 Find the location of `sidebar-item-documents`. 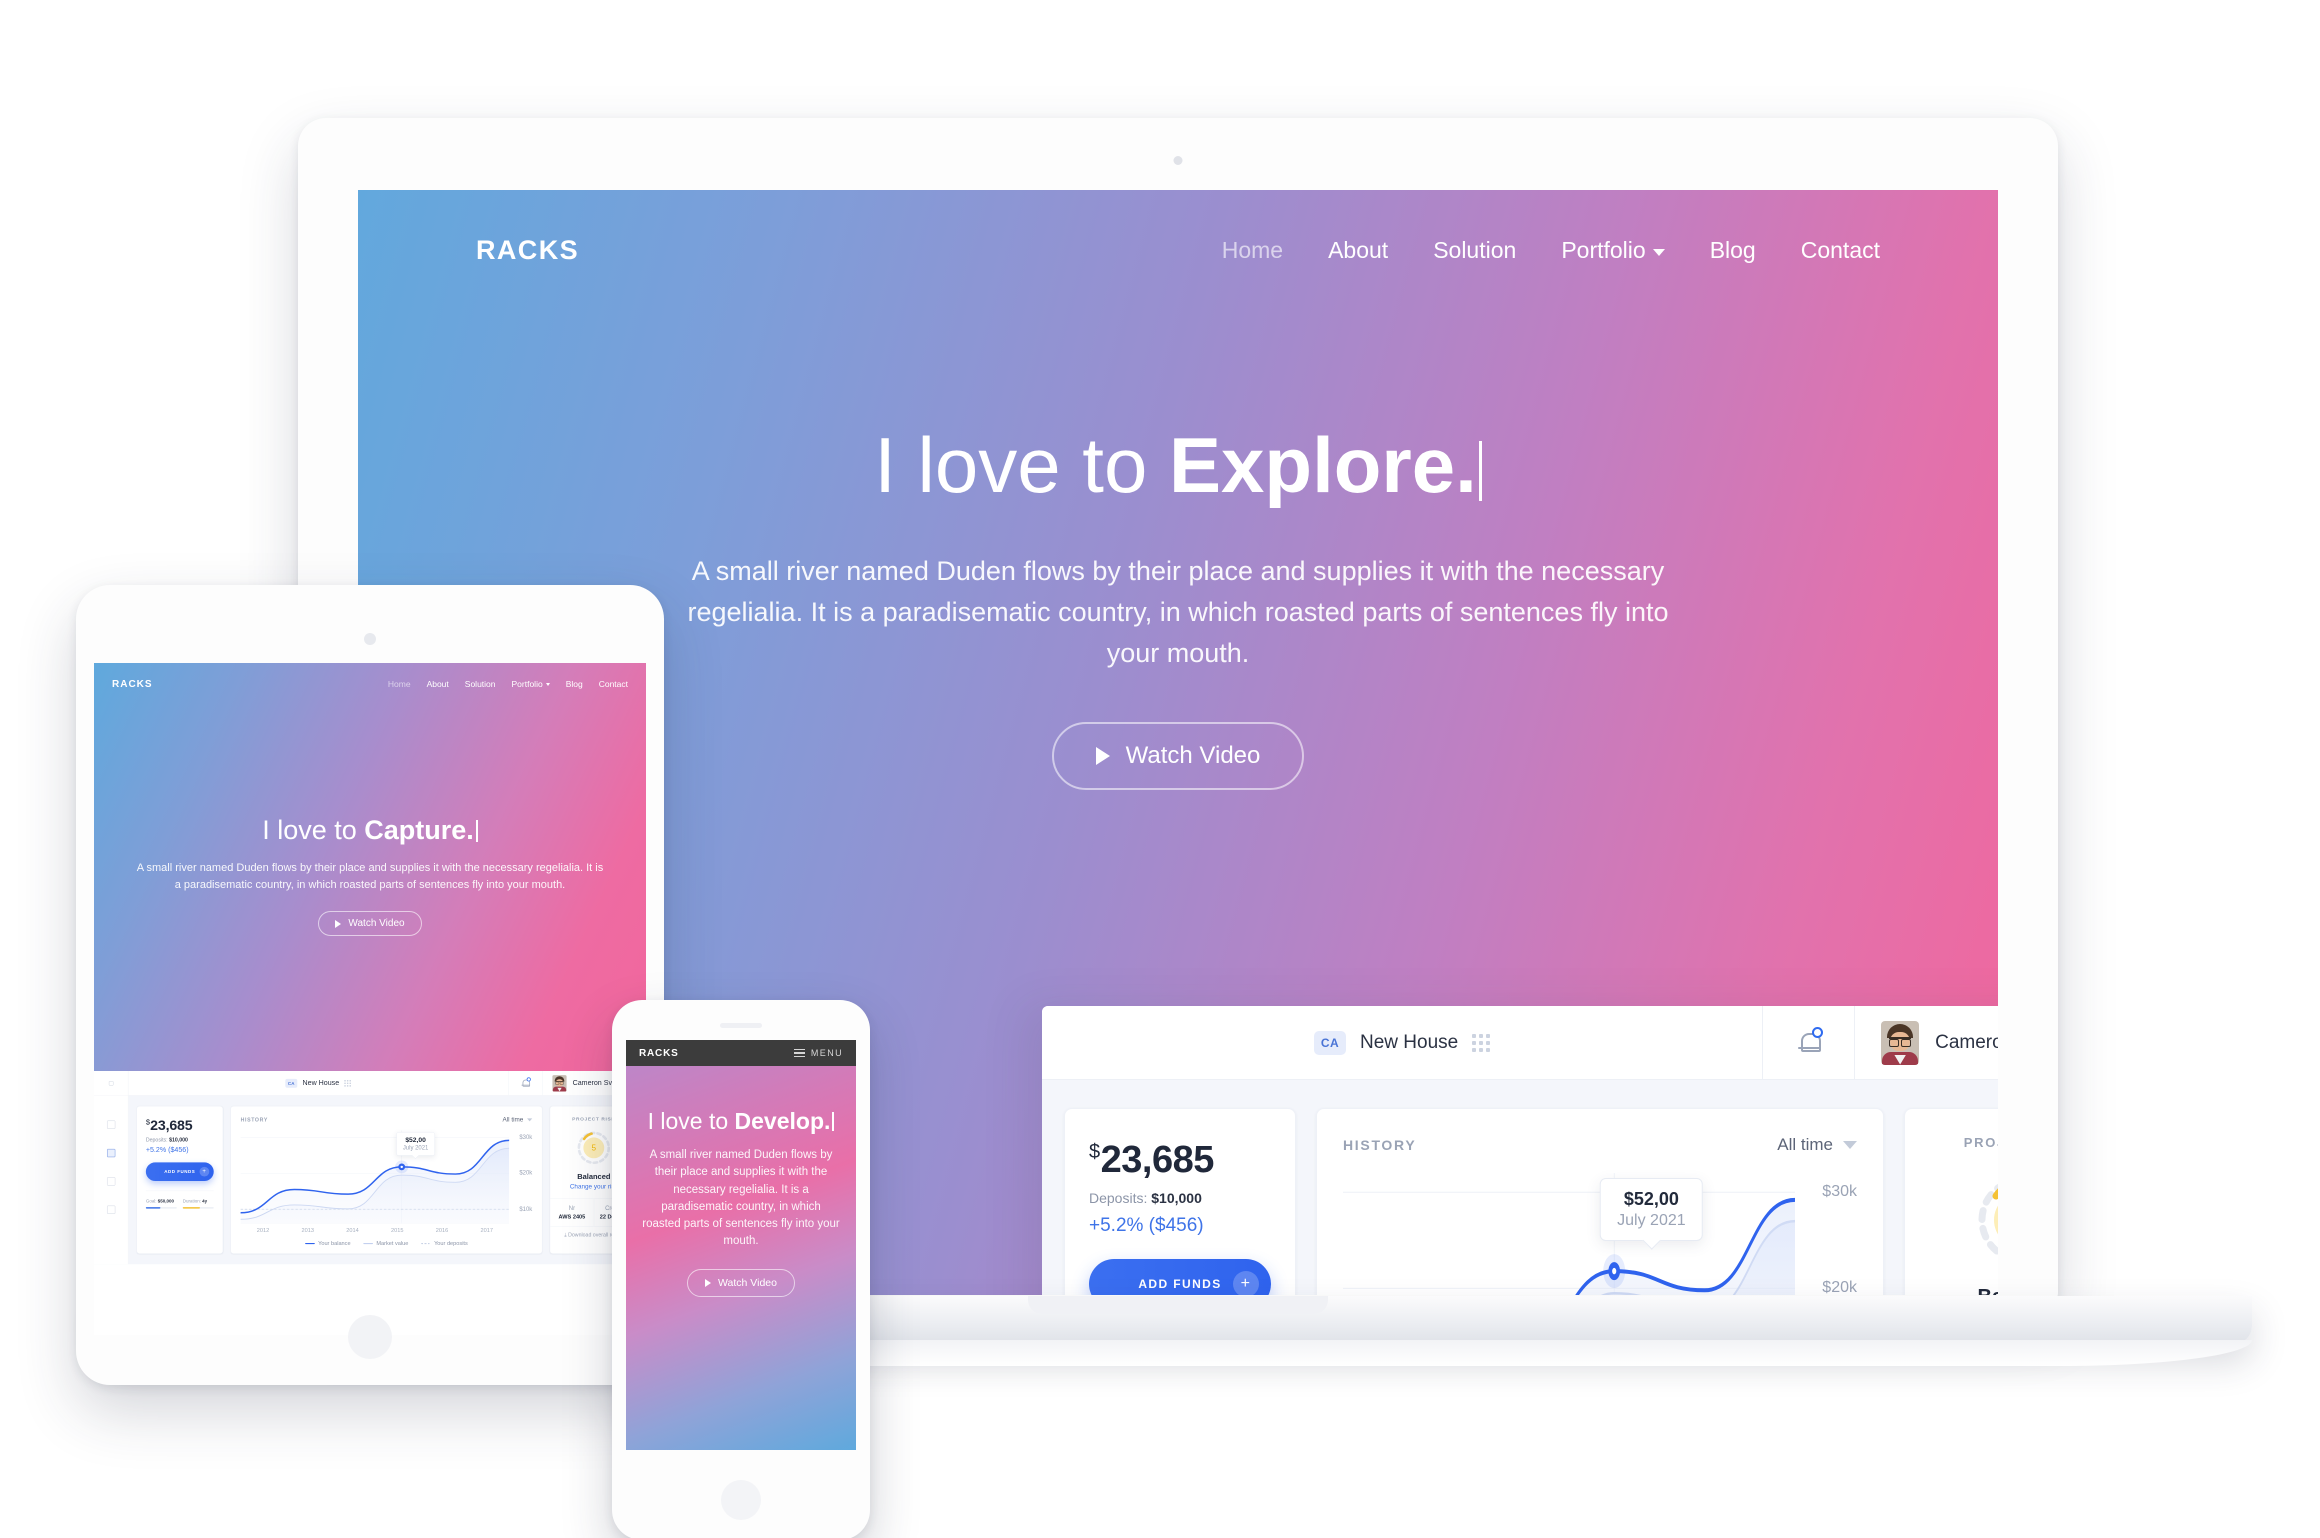

sidebar-item-documents is located at coordinates (111, 1210).